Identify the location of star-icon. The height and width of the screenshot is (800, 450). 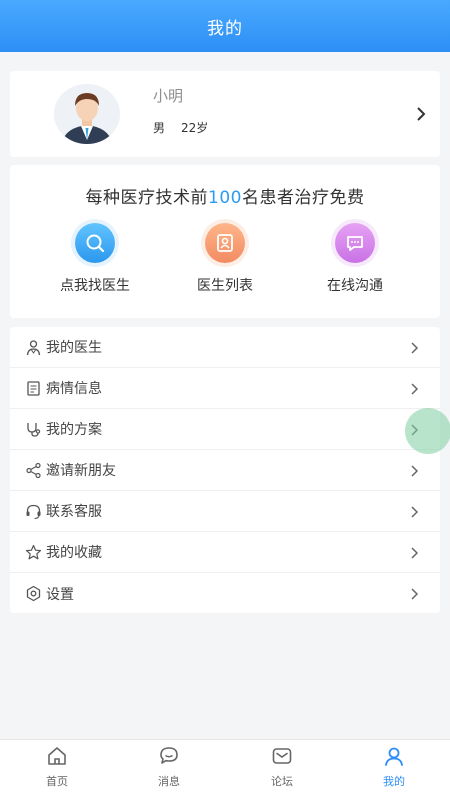
(33, 552).